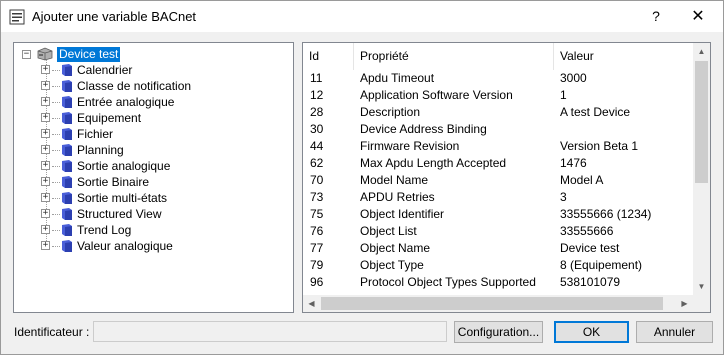 The width and height of the screenshot is (724, 355). Describe the element at coordinates (656, 16) in the screenshot. I see `help-button: ?` at that location.